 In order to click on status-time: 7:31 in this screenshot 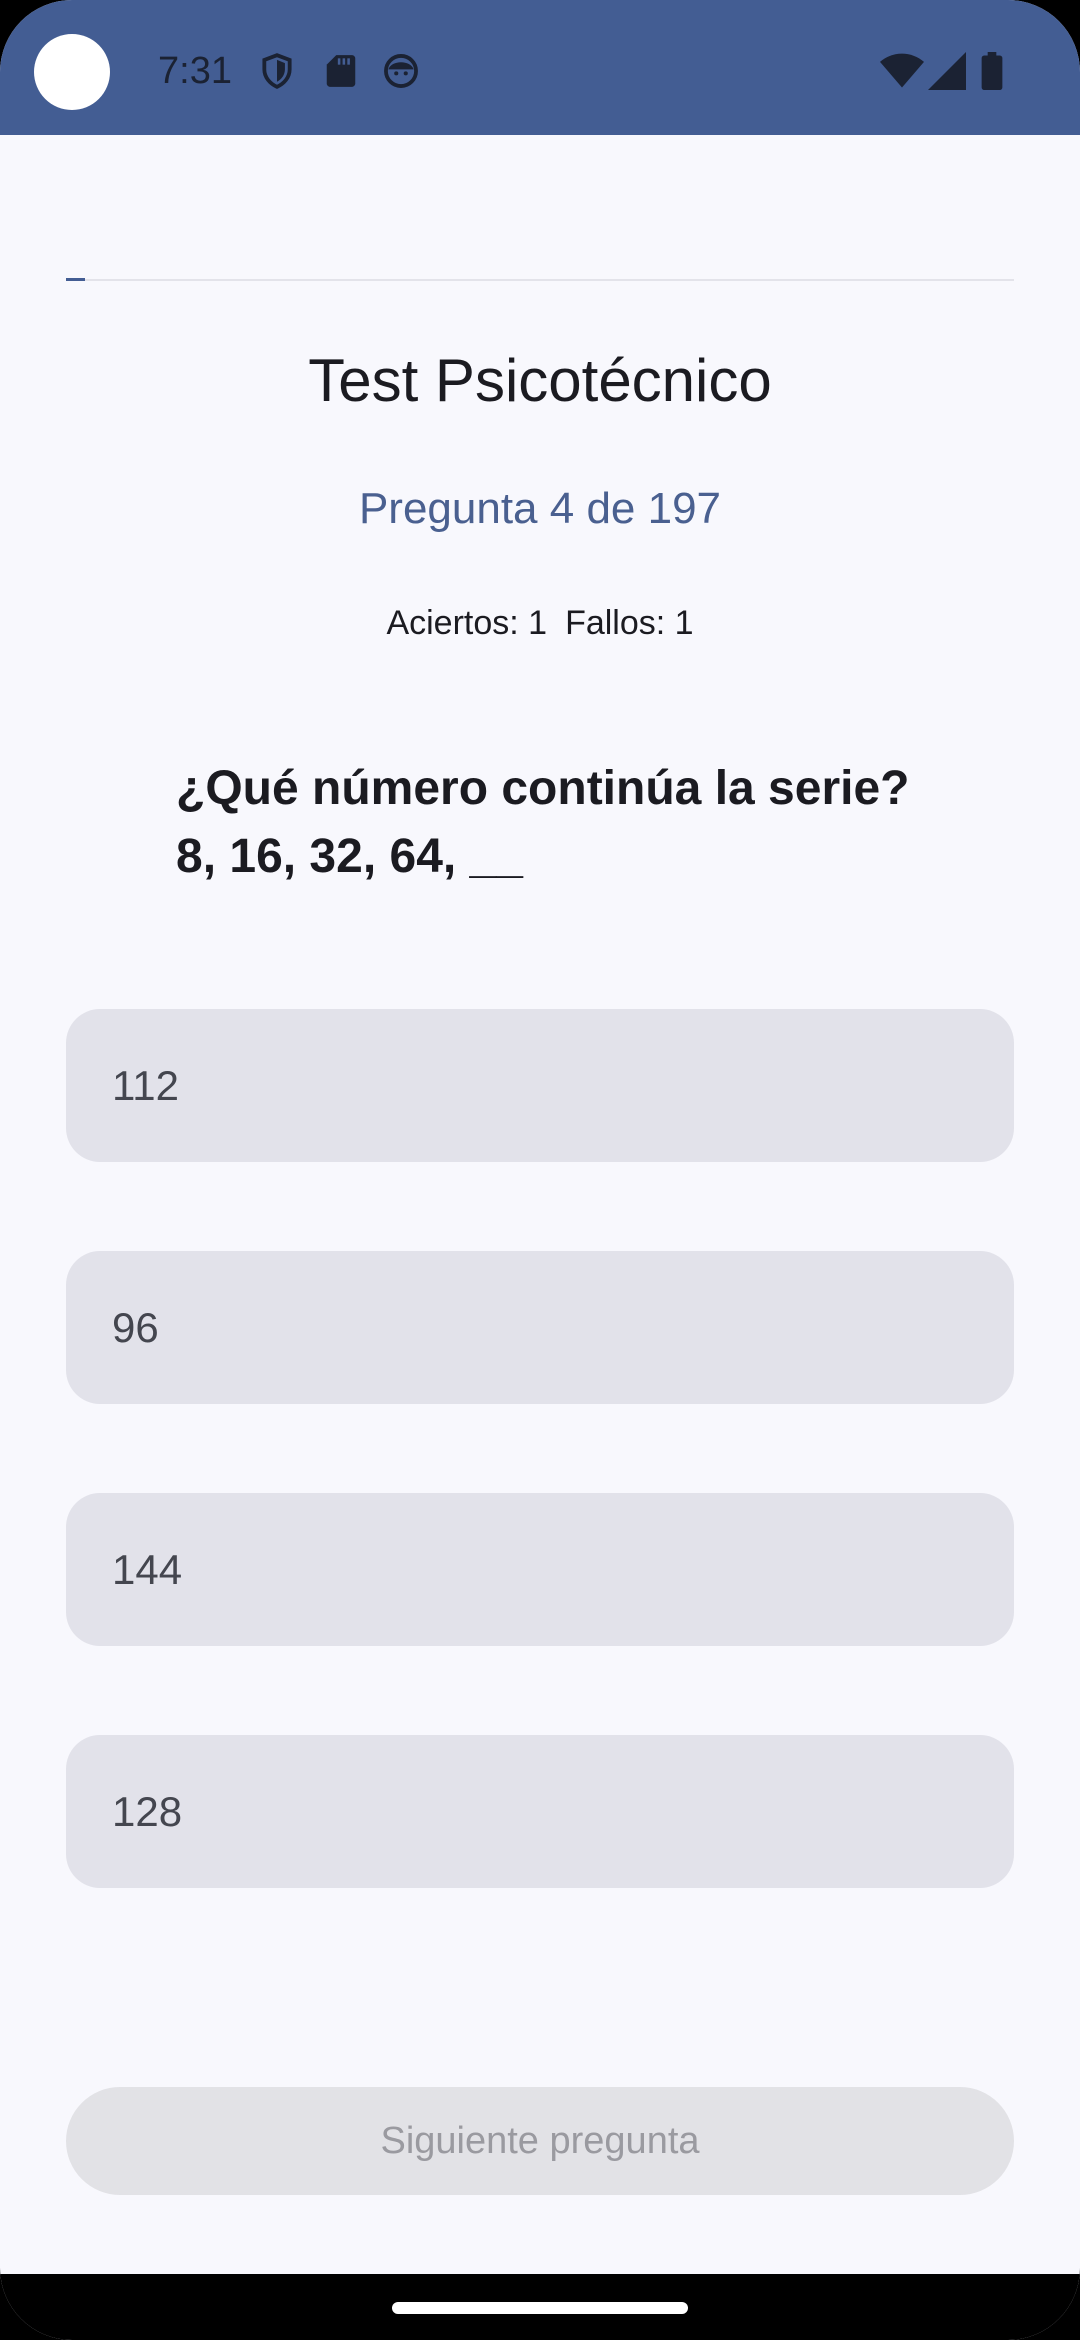, I will do `click(195, 71)`.